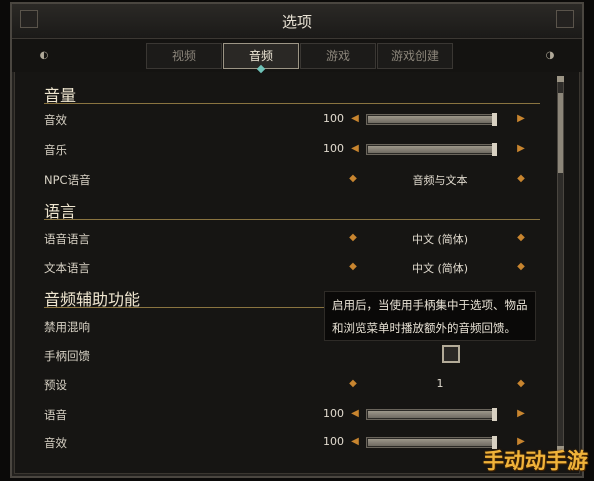 The height and width of the screenshot is (481, 594). Describe the element at coordinates (535, 461) in the screenshot. I see `watermark: 手动动手游` at that location.